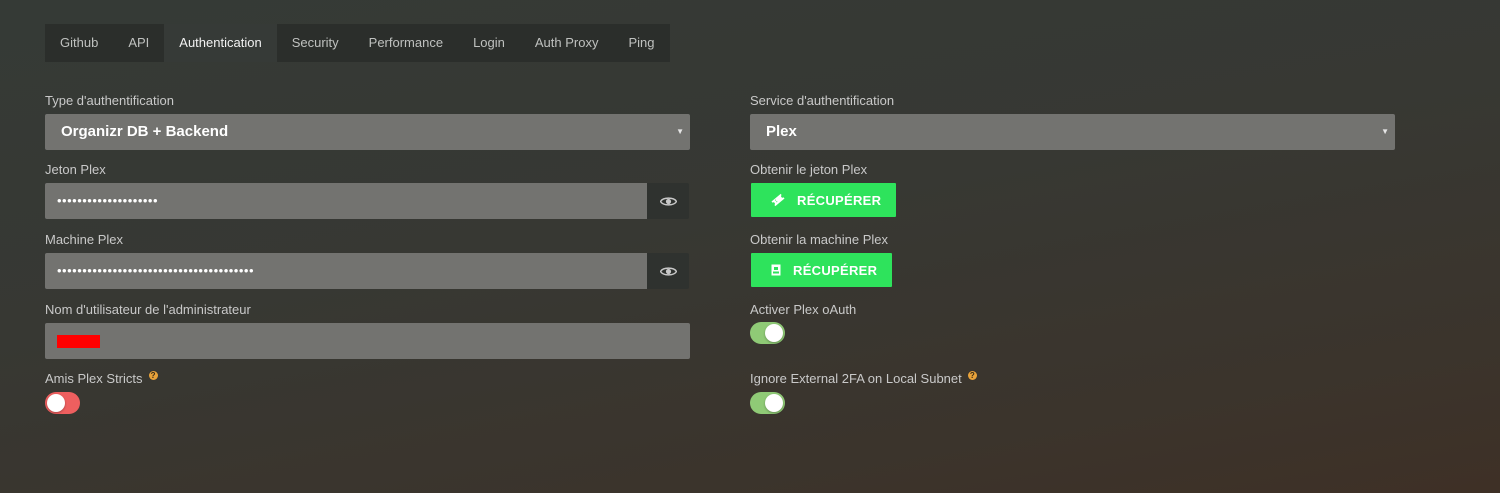 Image resolution: width=1500 pixels, height=493 pixels. I want to click on show-machine-button, so click(668, 271).